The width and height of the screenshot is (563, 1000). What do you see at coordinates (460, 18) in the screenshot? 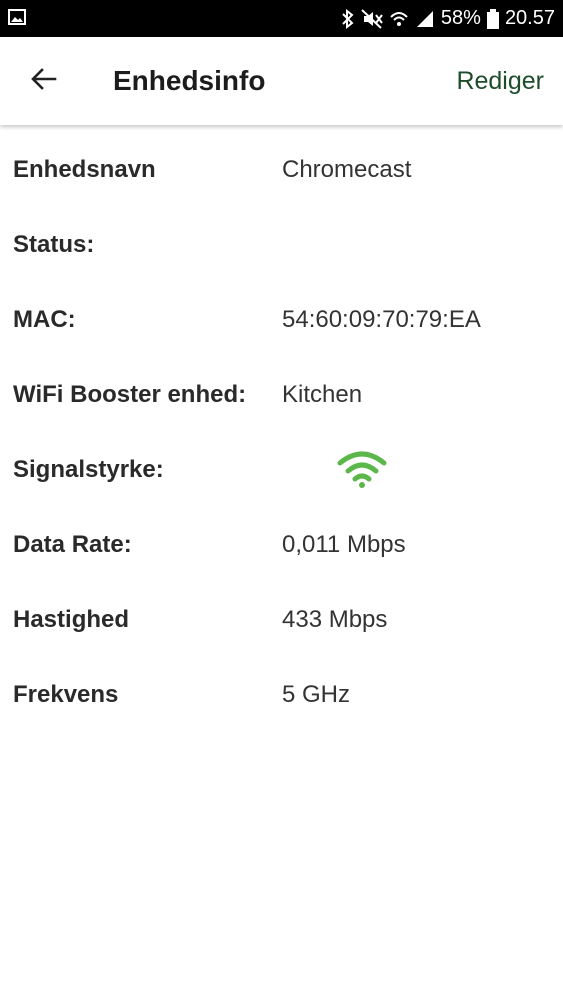
I see `battery-text: 58%` at bounding box center [460, 18].